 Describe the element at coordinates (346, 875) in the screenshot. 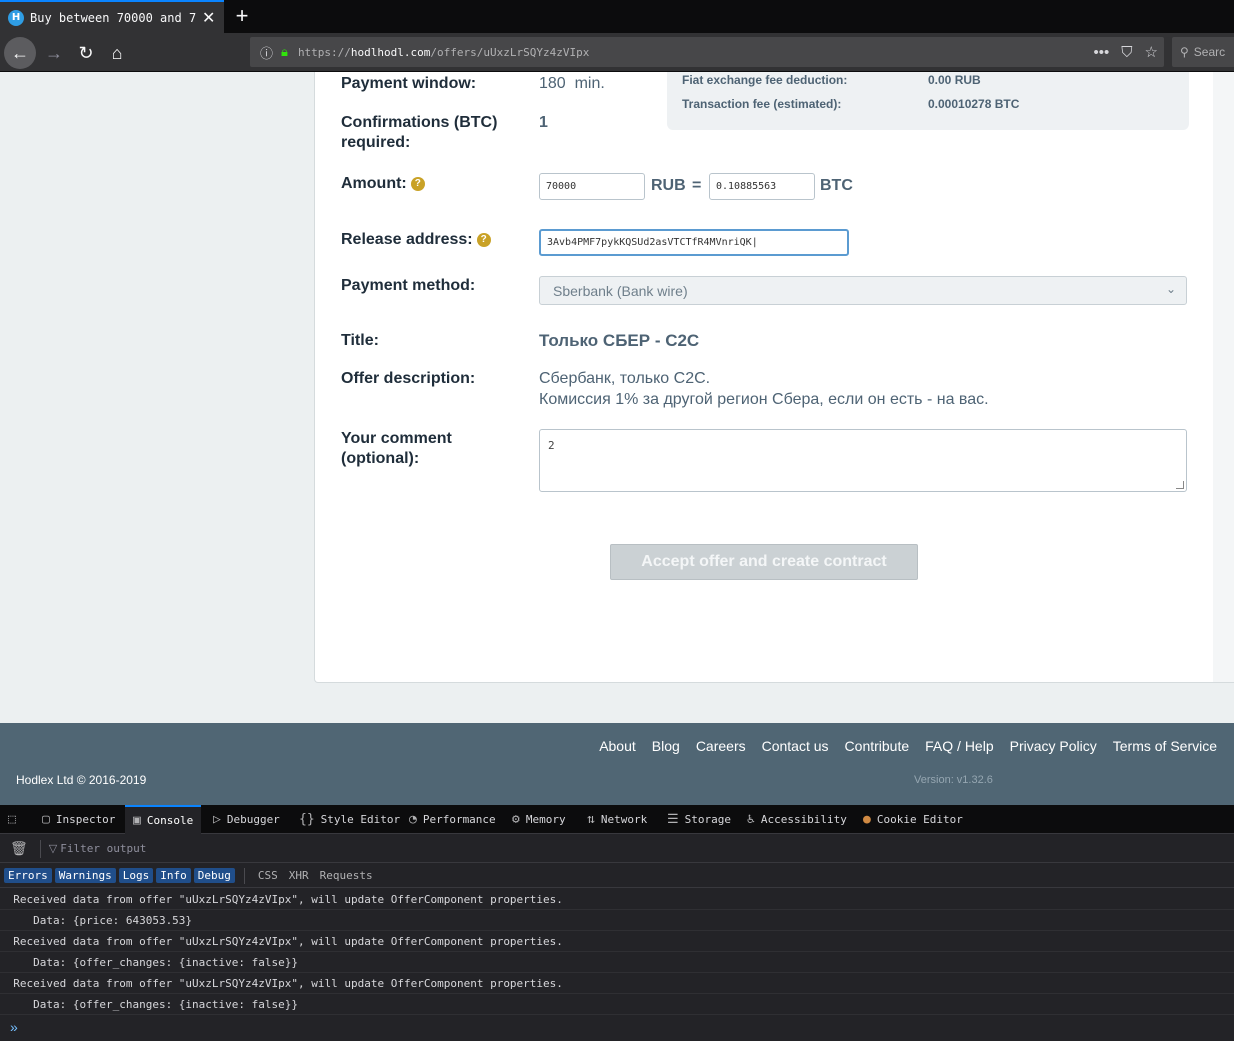

I see `filter-requests: Requests` at that location.